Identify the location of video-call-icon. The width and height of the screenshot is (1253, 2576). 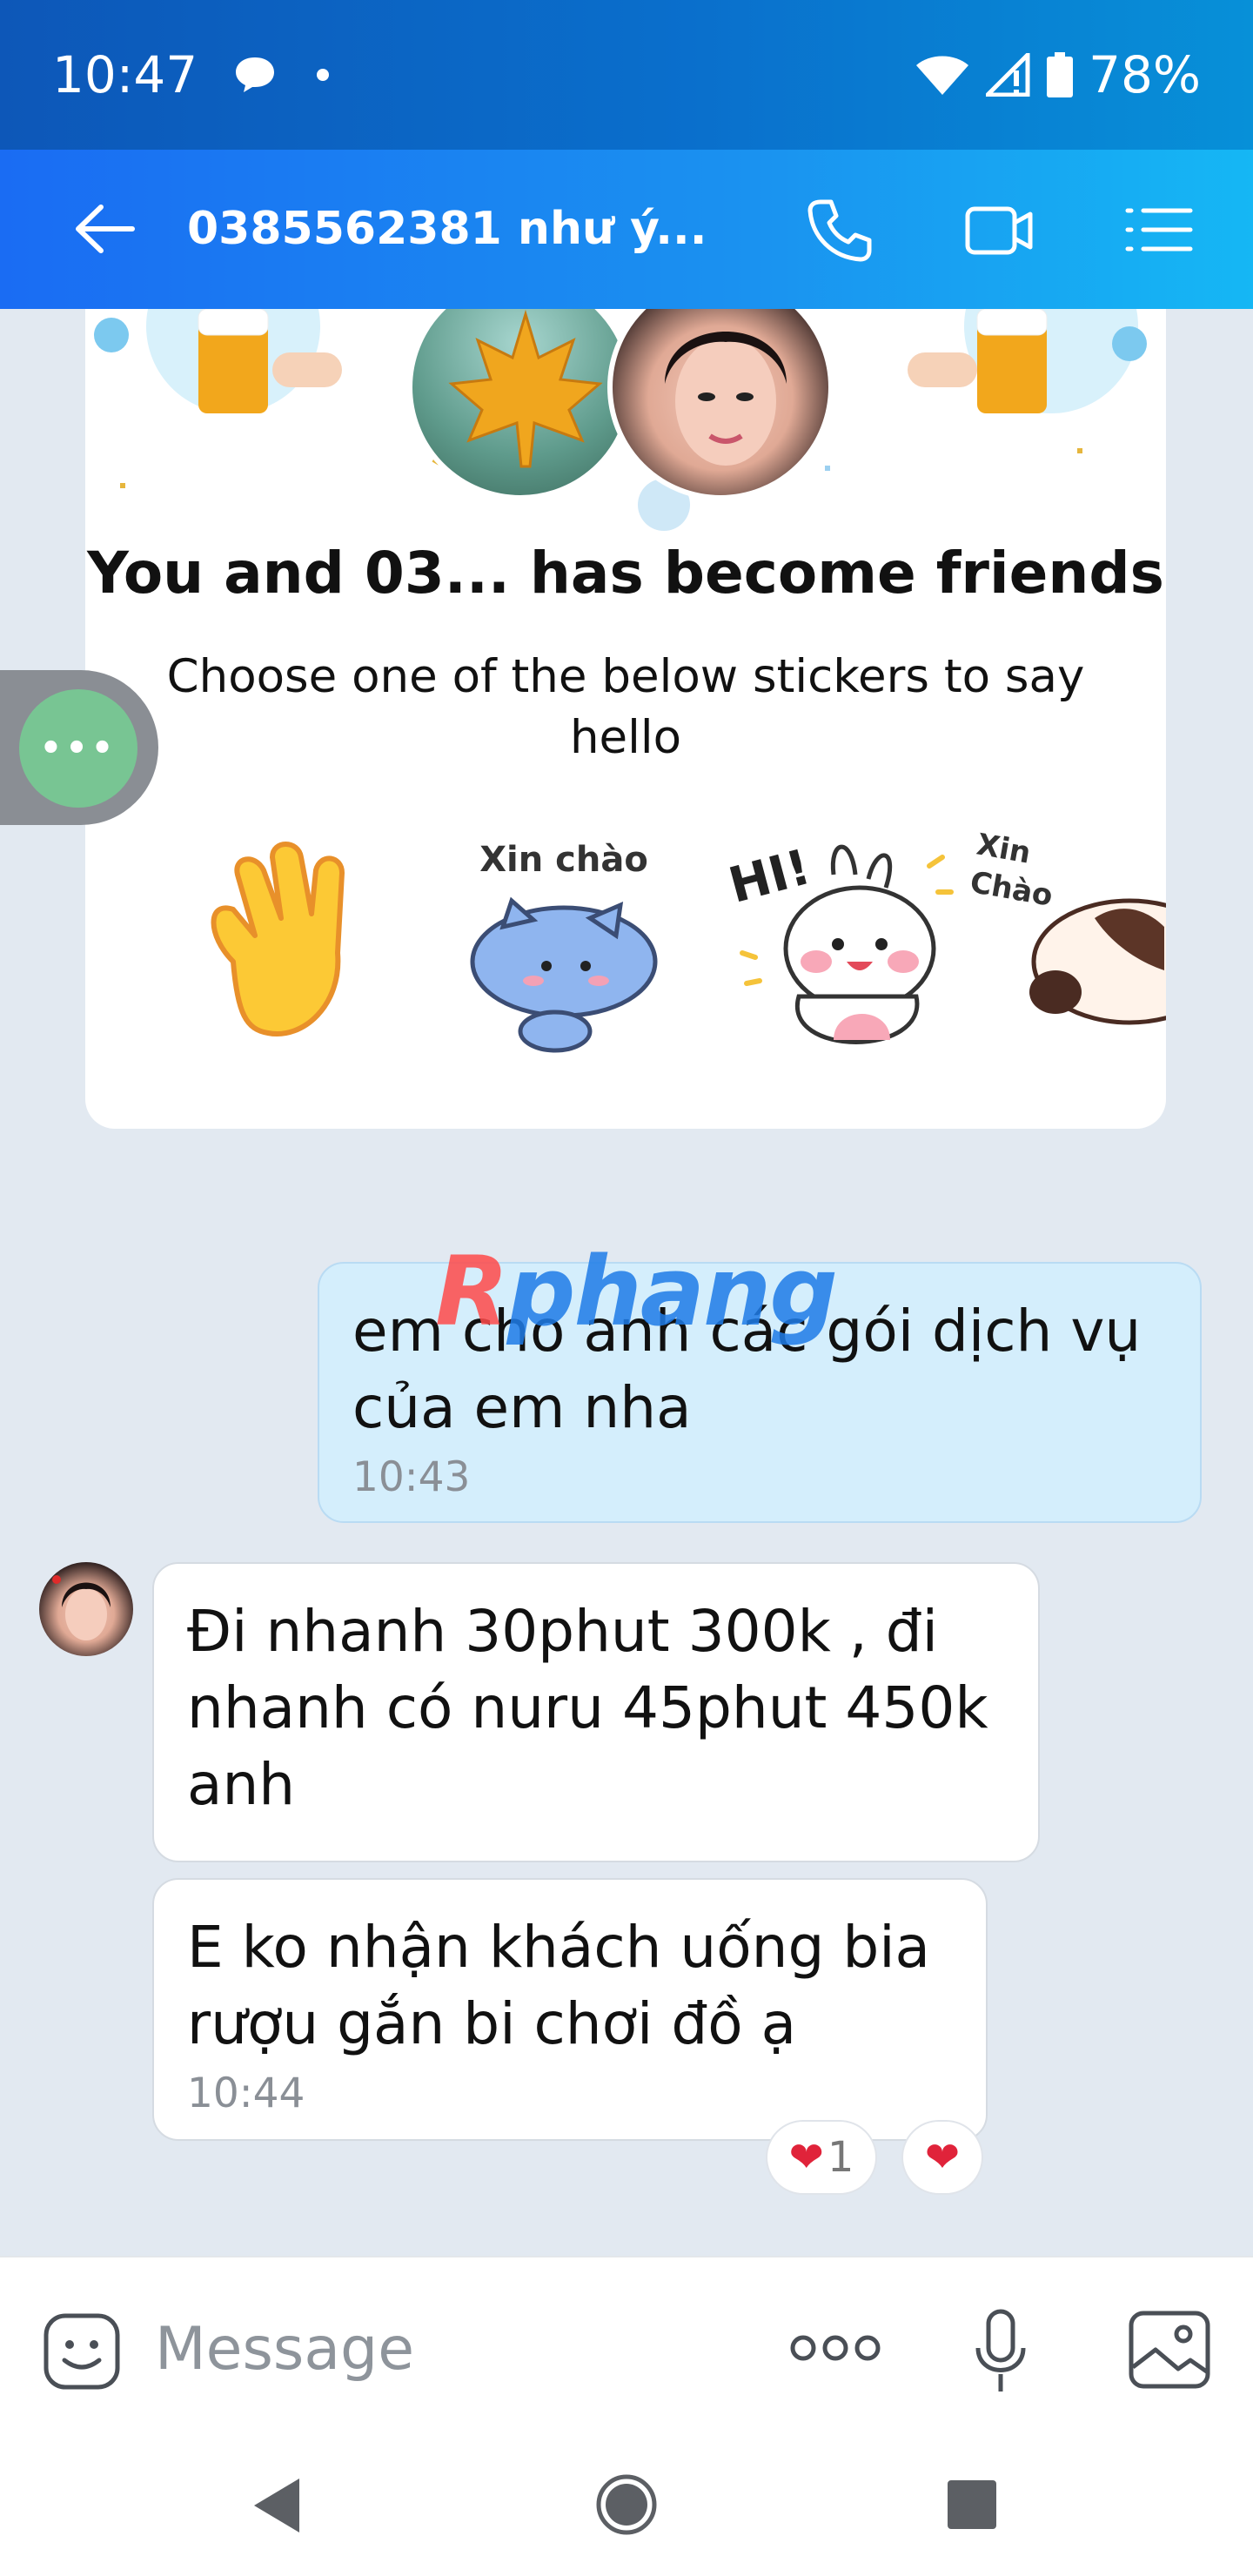
(999, 230).